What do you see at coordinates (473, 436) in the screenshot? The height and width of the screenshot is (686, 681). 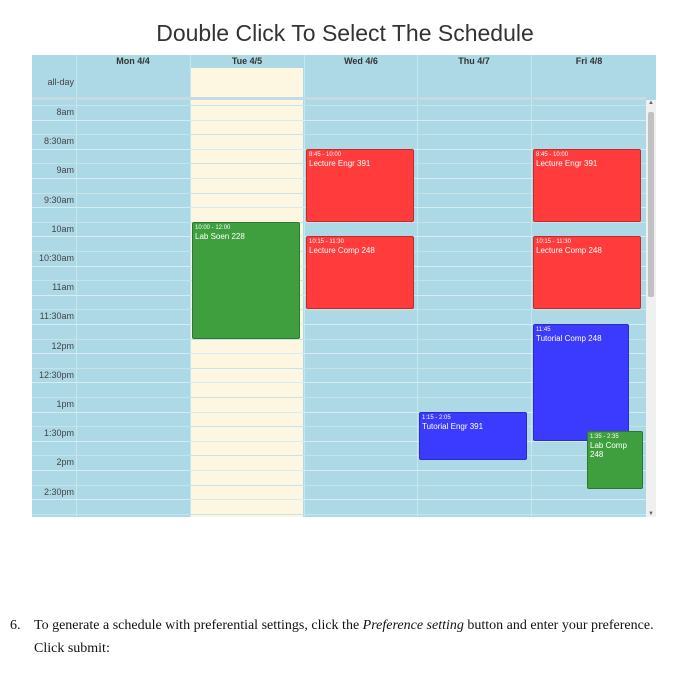 I see `event-block: 1:15 - 2:05 Tutorial Engr 391` at bounding box center [473, 436].